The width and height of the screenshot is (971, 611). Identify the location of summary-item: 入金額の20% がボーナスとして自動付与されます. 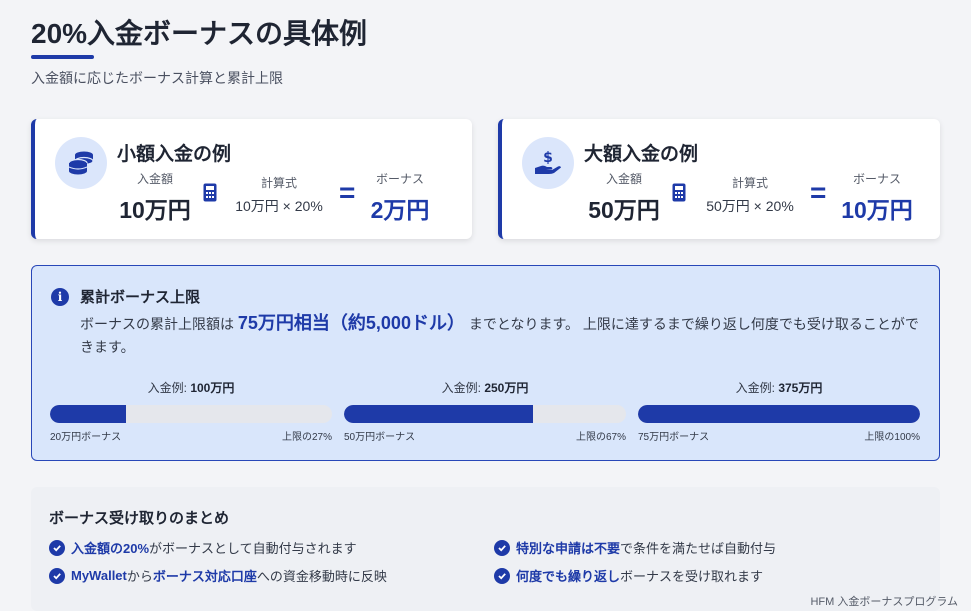
(203, 547).